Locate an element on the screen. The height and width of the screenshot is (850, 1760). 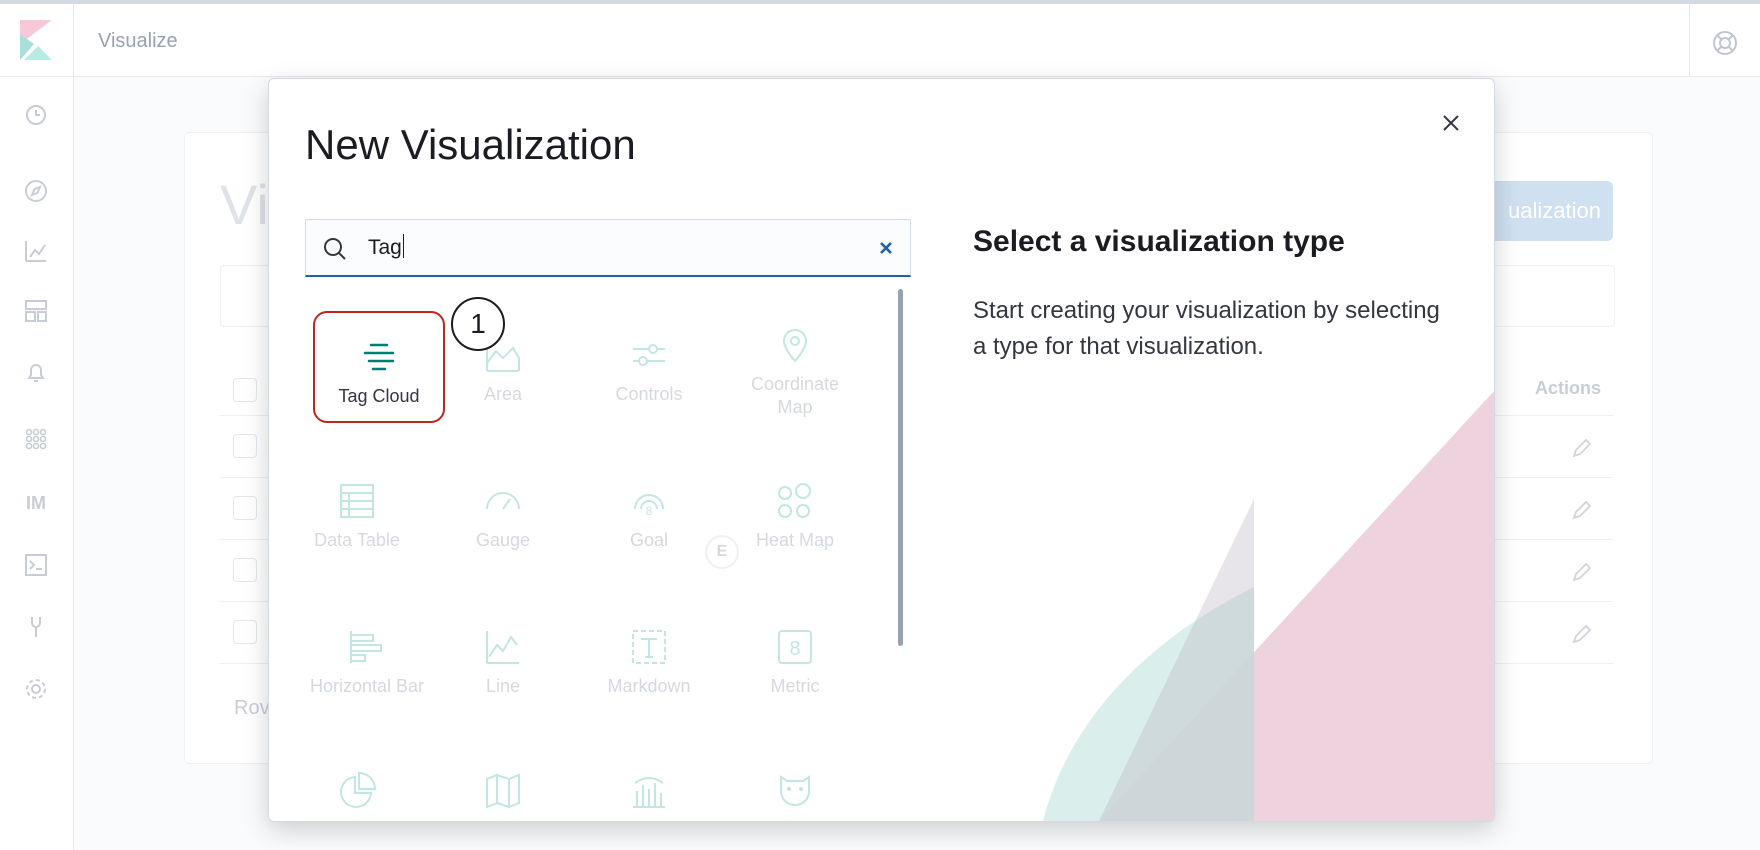
vega-icon is located at coordinates (795, 791).